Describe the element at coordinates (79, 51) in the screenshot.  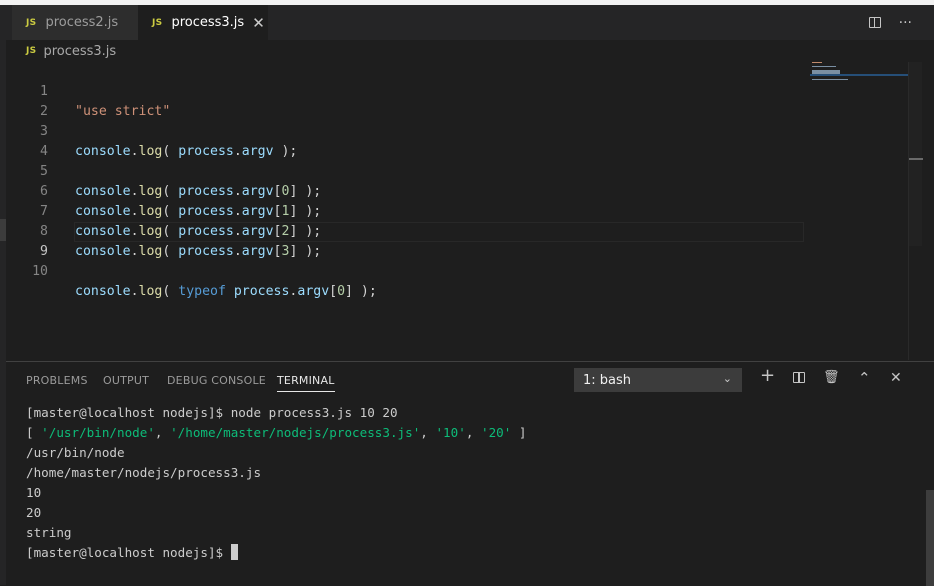
I see `breadcrumb-file: process3.js` at that location.